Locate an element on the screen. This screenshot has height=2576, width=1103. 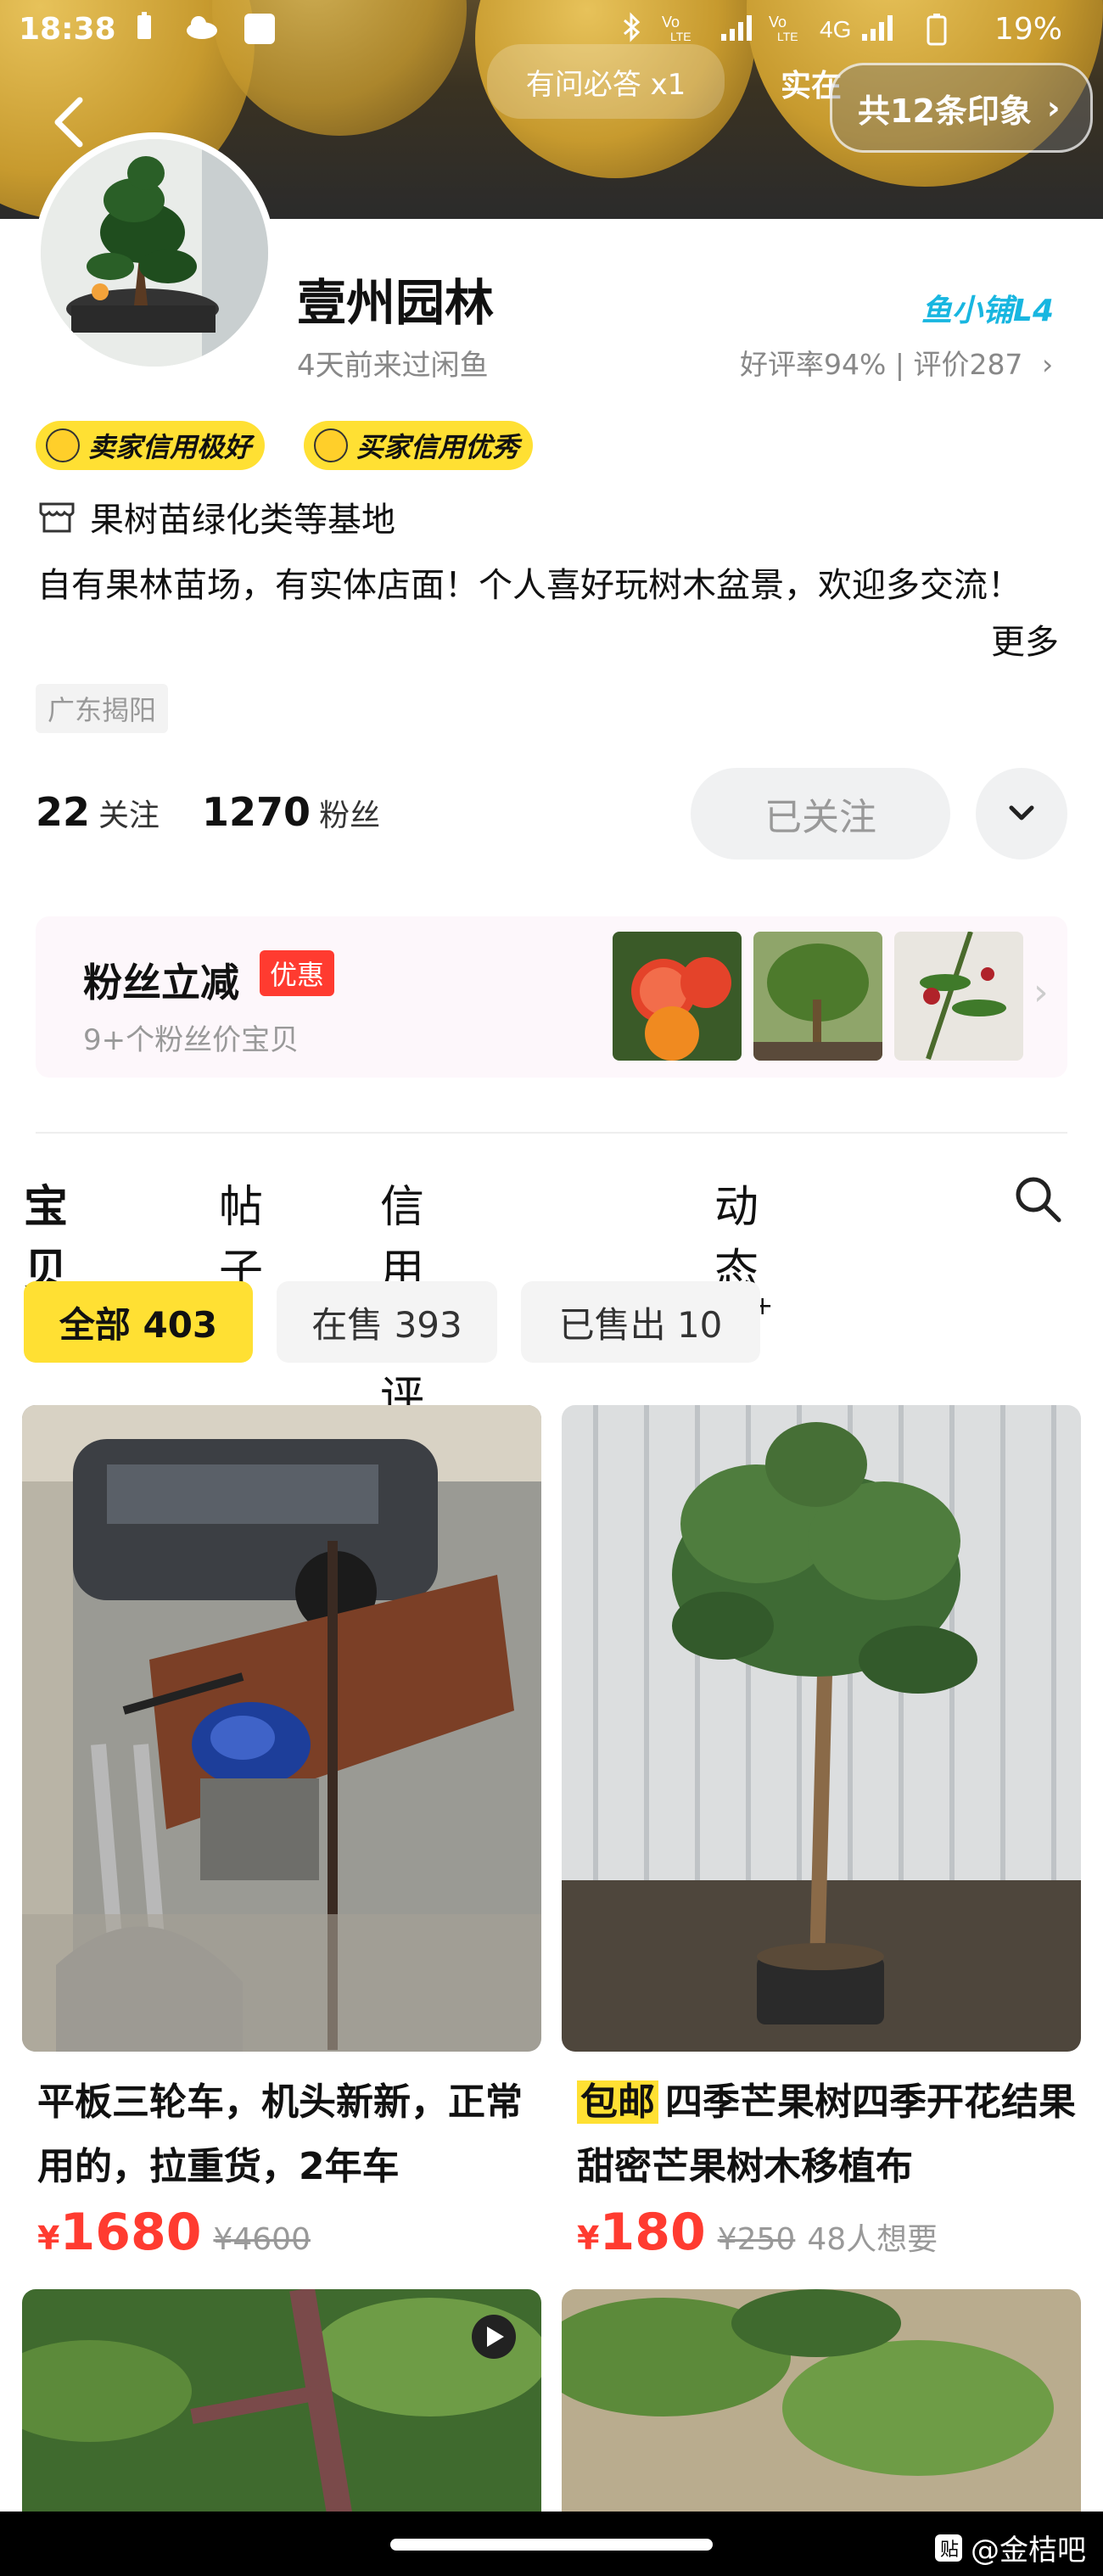
watermark: 贴 @金桔吧 is located at coordinates (1009, 2547).